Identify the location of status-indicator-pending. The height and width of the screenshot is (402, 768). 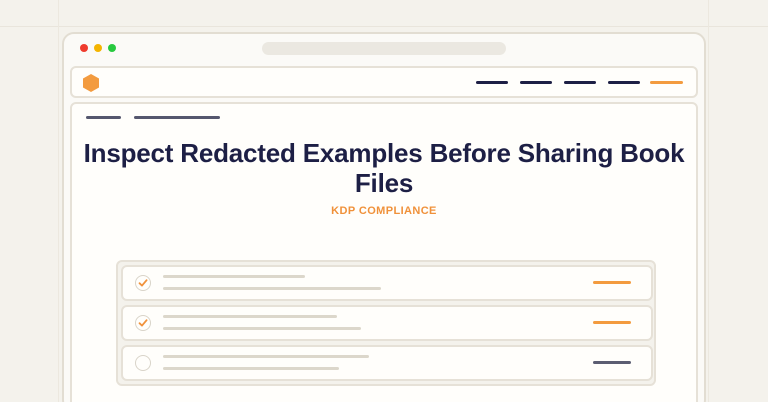
(612, 362).